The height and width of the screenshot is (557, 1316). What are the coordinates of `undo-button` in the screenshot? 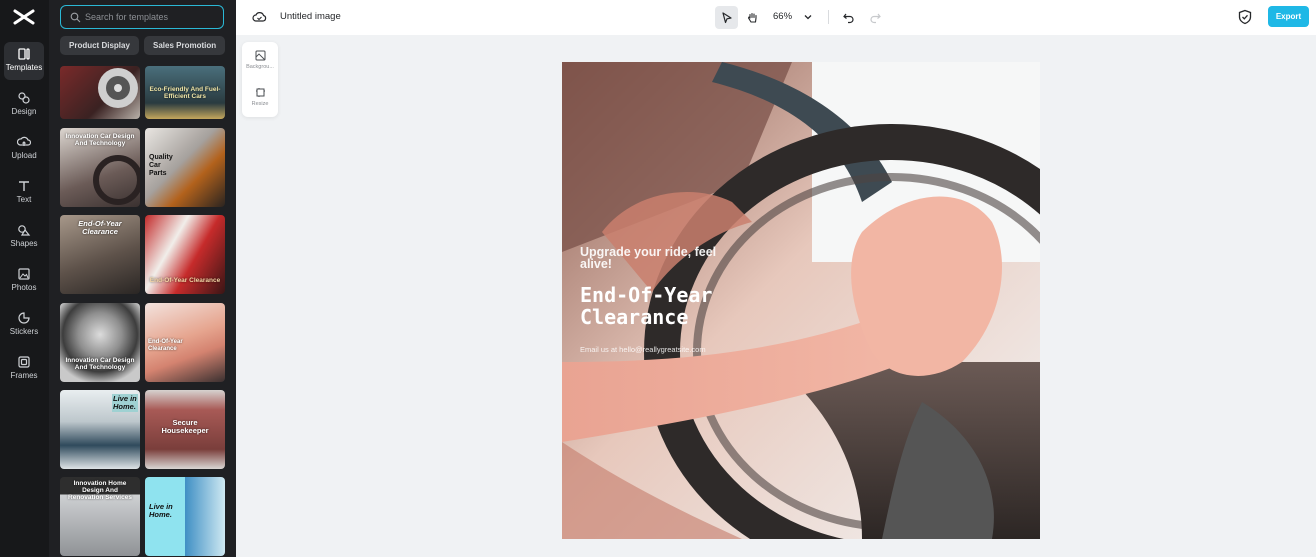 It's located at (848, 17).